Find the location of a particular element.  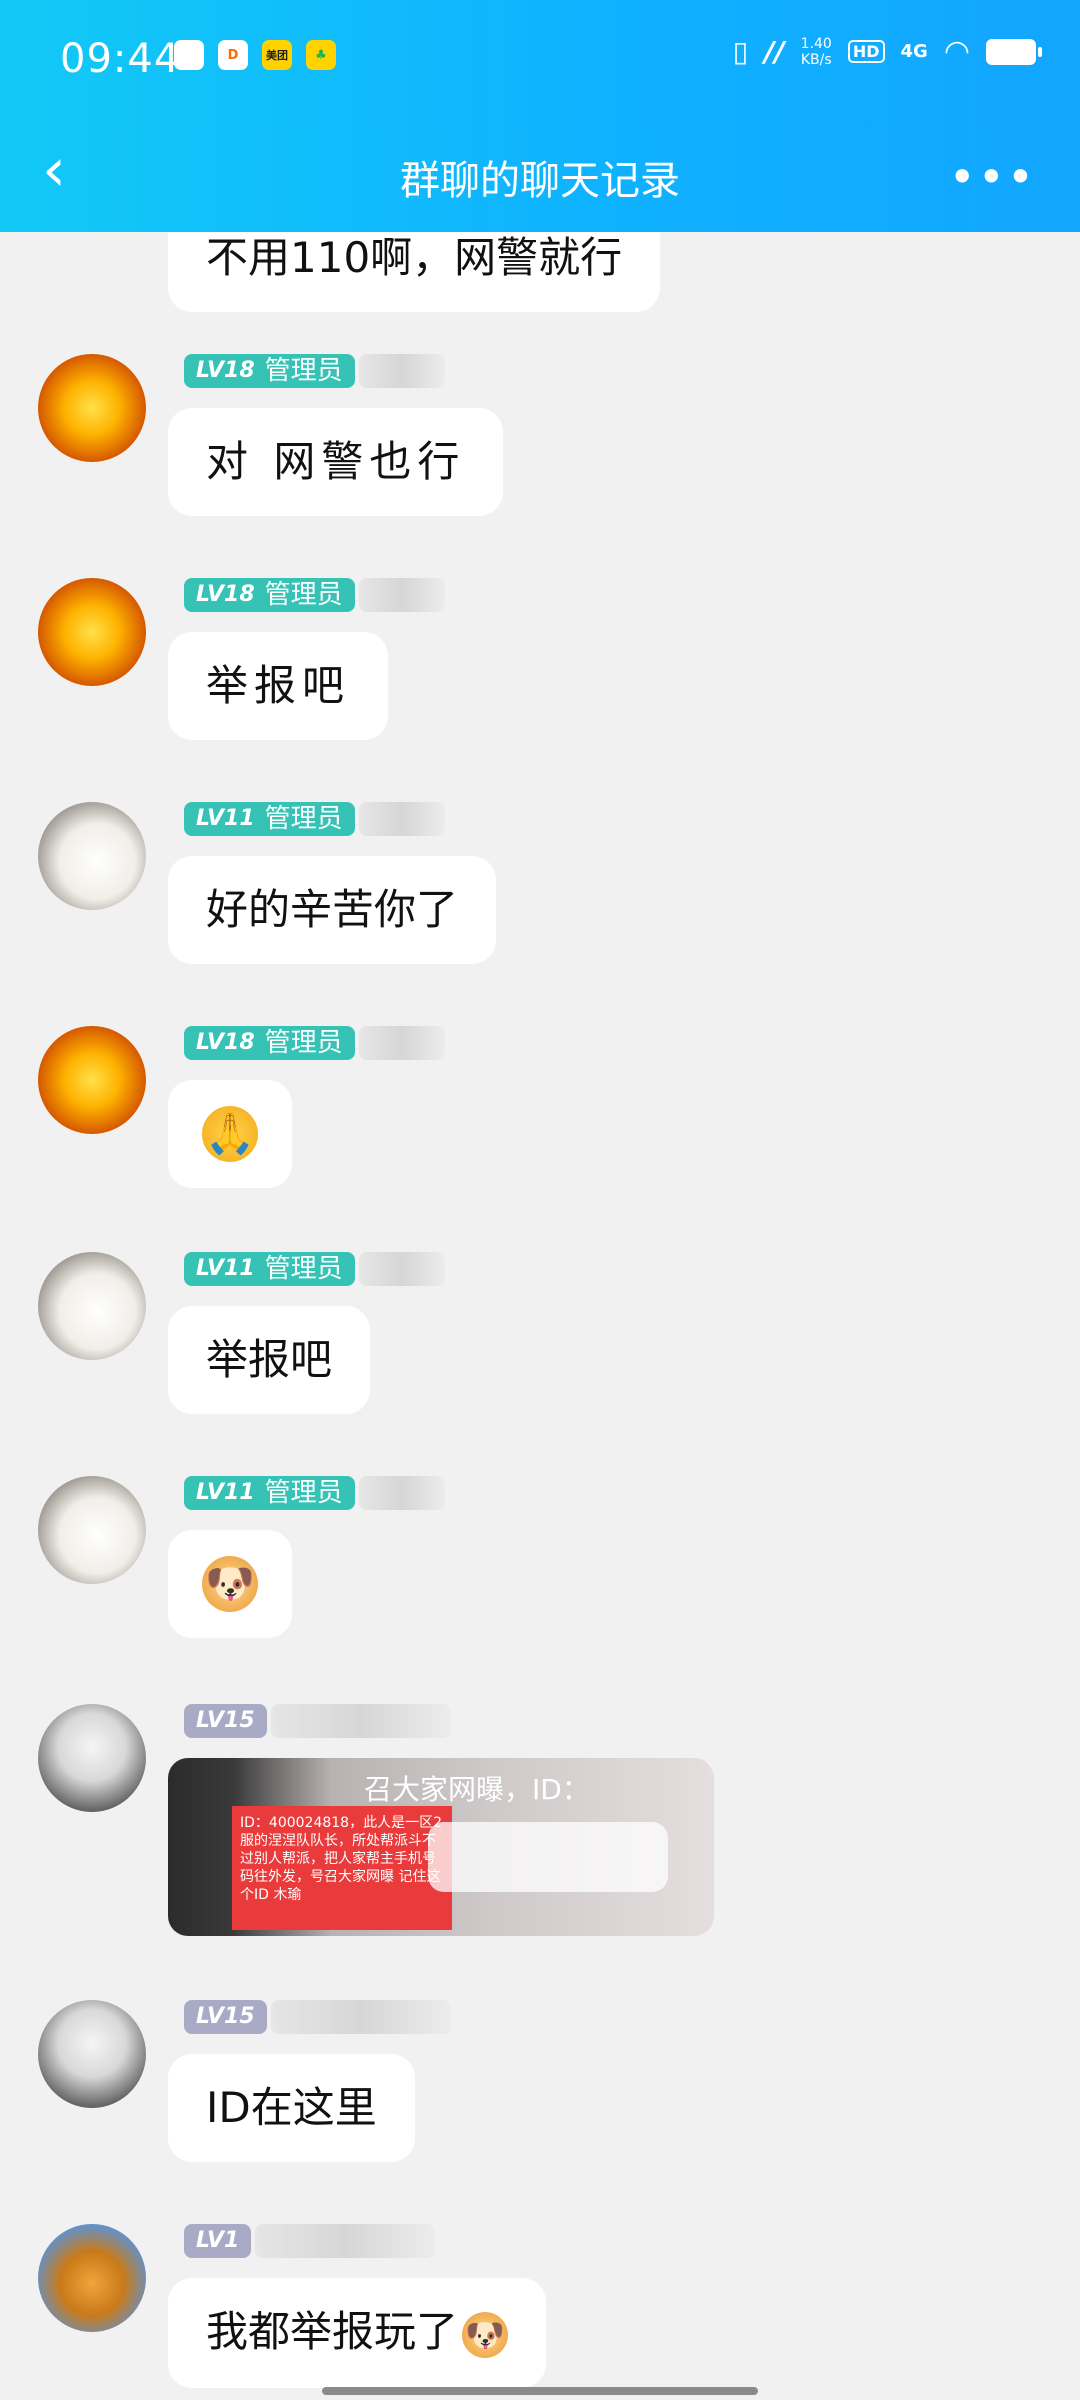

battery-icon is located at coordinates (1014, 51).